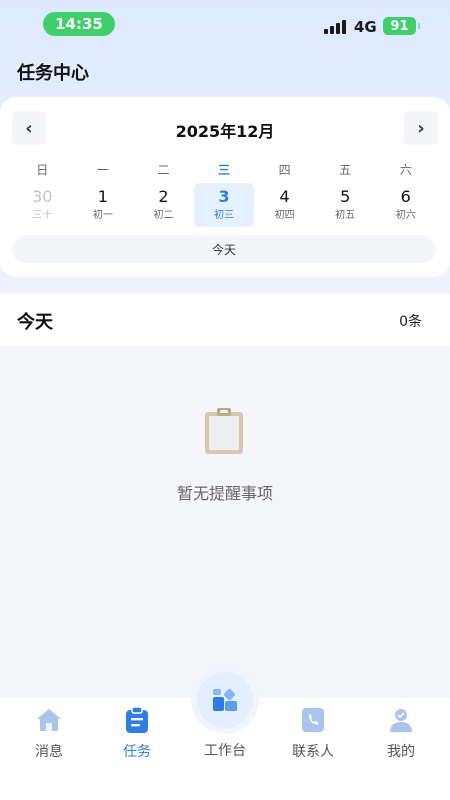 The image size is (450, 800). I want to click on tab-label: 工作台, so click(225, 751).